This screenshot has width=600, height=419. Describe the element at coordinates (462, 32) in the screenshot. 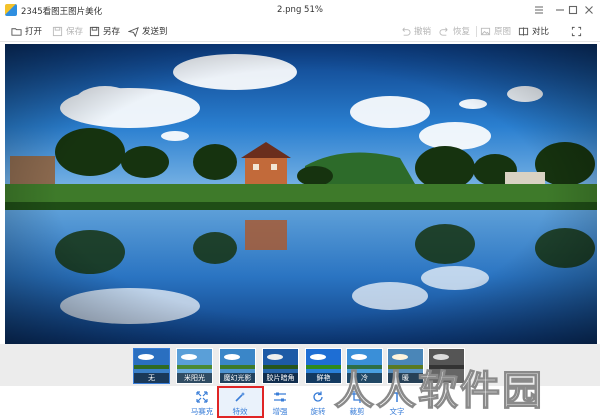

I see `redo-label: 恢复` at that location.